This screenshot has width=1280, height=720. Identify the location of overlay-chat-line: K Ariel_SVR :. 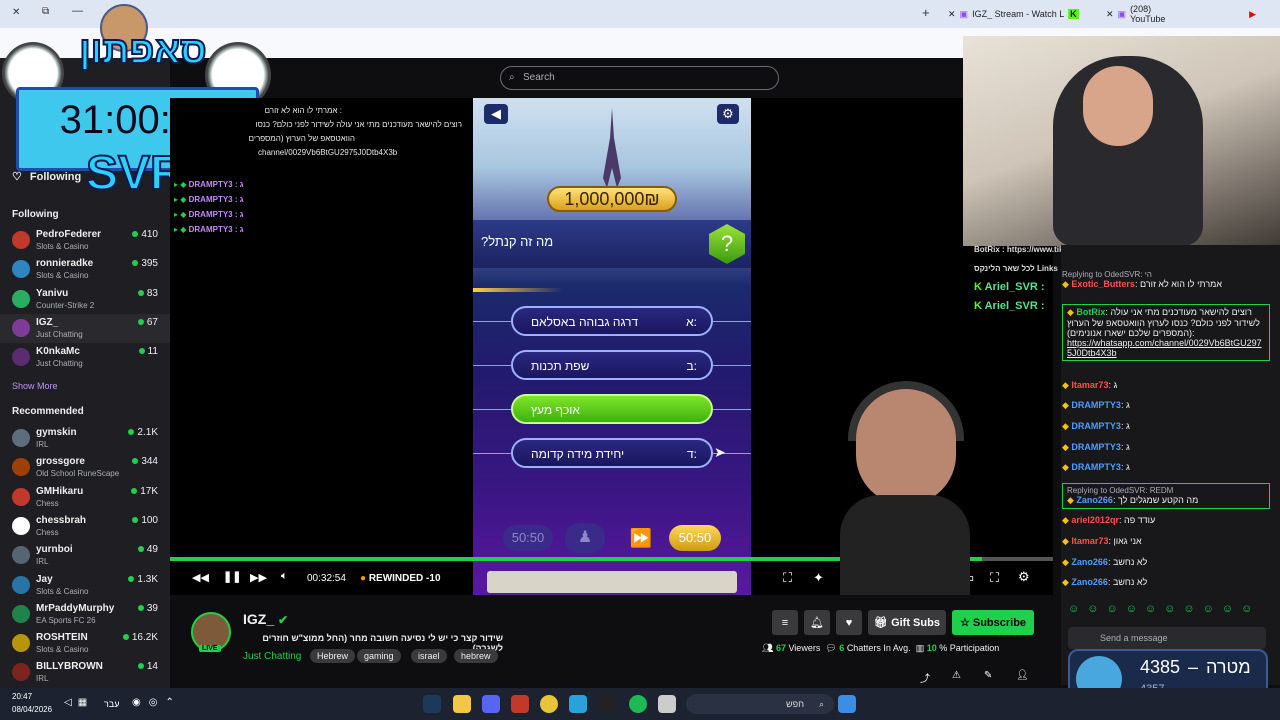
(1009, 306).